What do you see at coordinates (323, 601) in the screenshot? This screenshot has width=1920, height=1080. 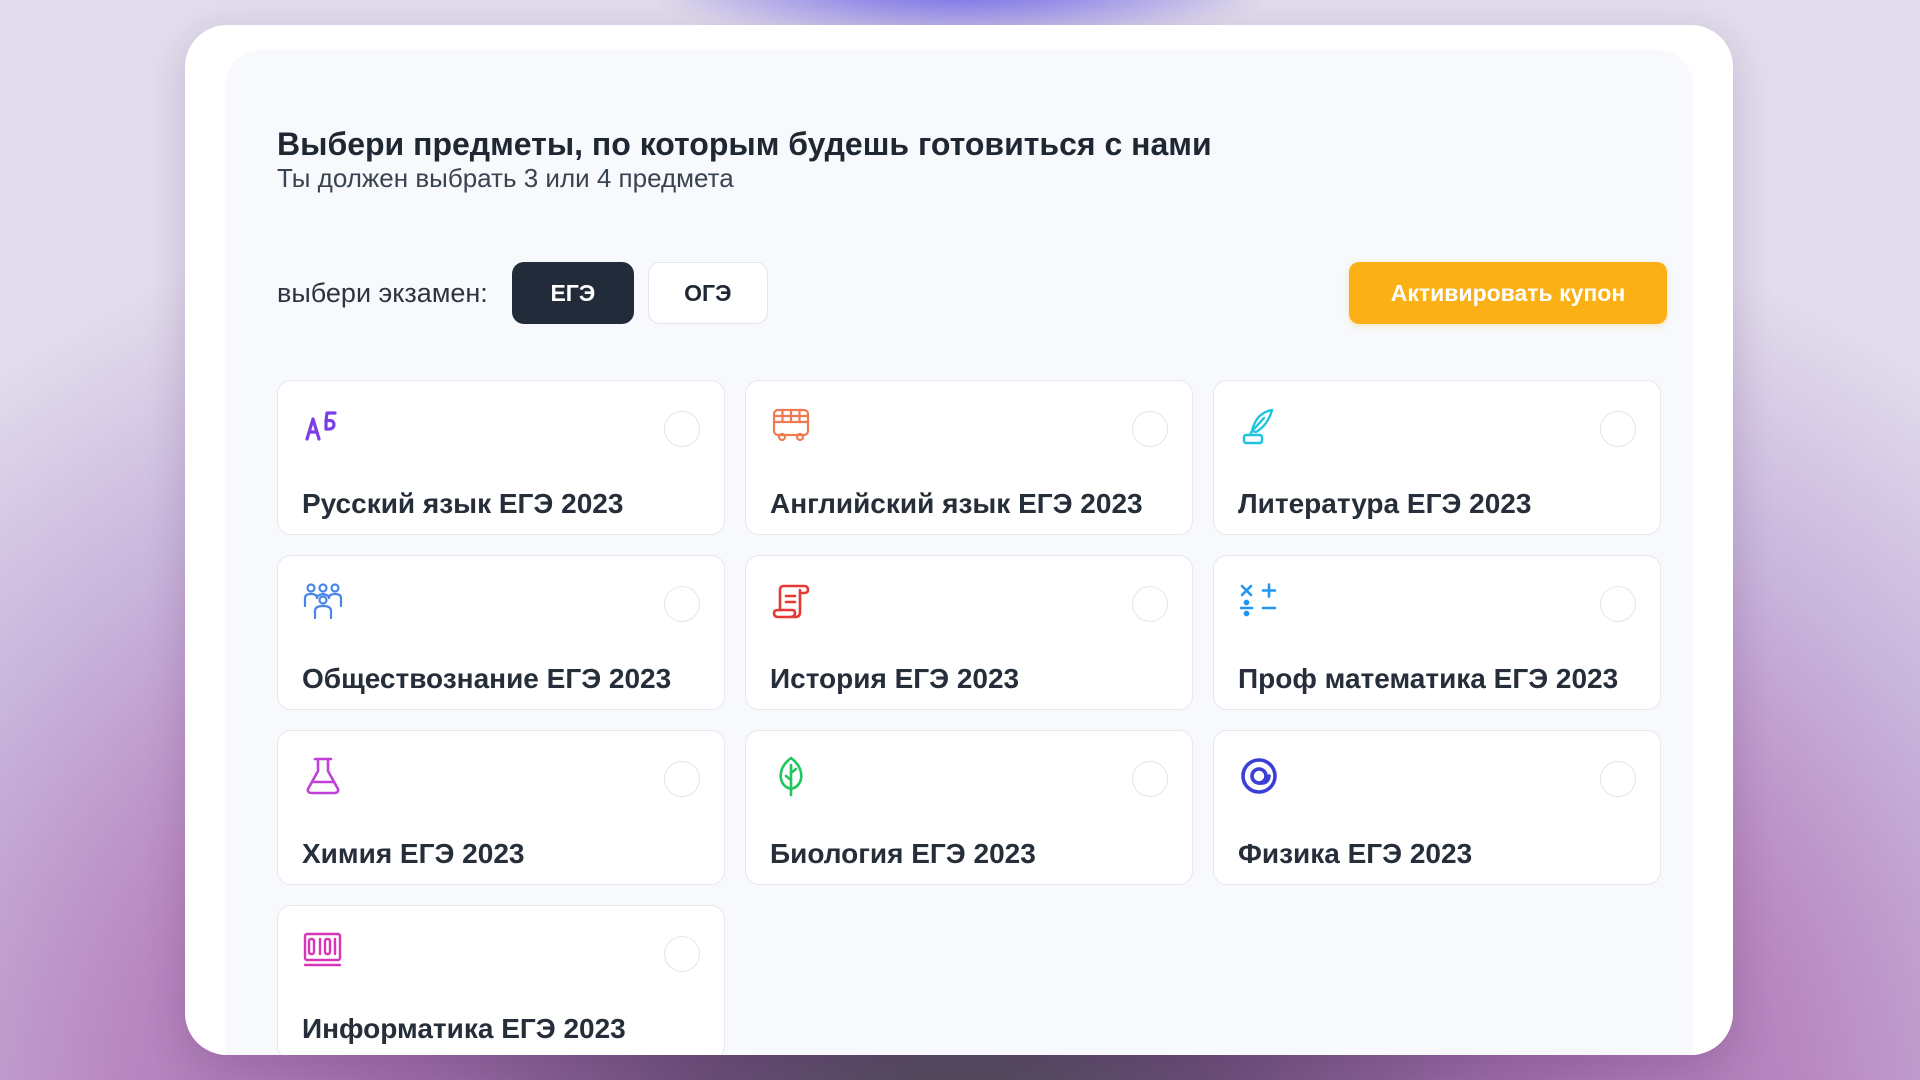 I see `people-icon` at bounding box center [323, 601].